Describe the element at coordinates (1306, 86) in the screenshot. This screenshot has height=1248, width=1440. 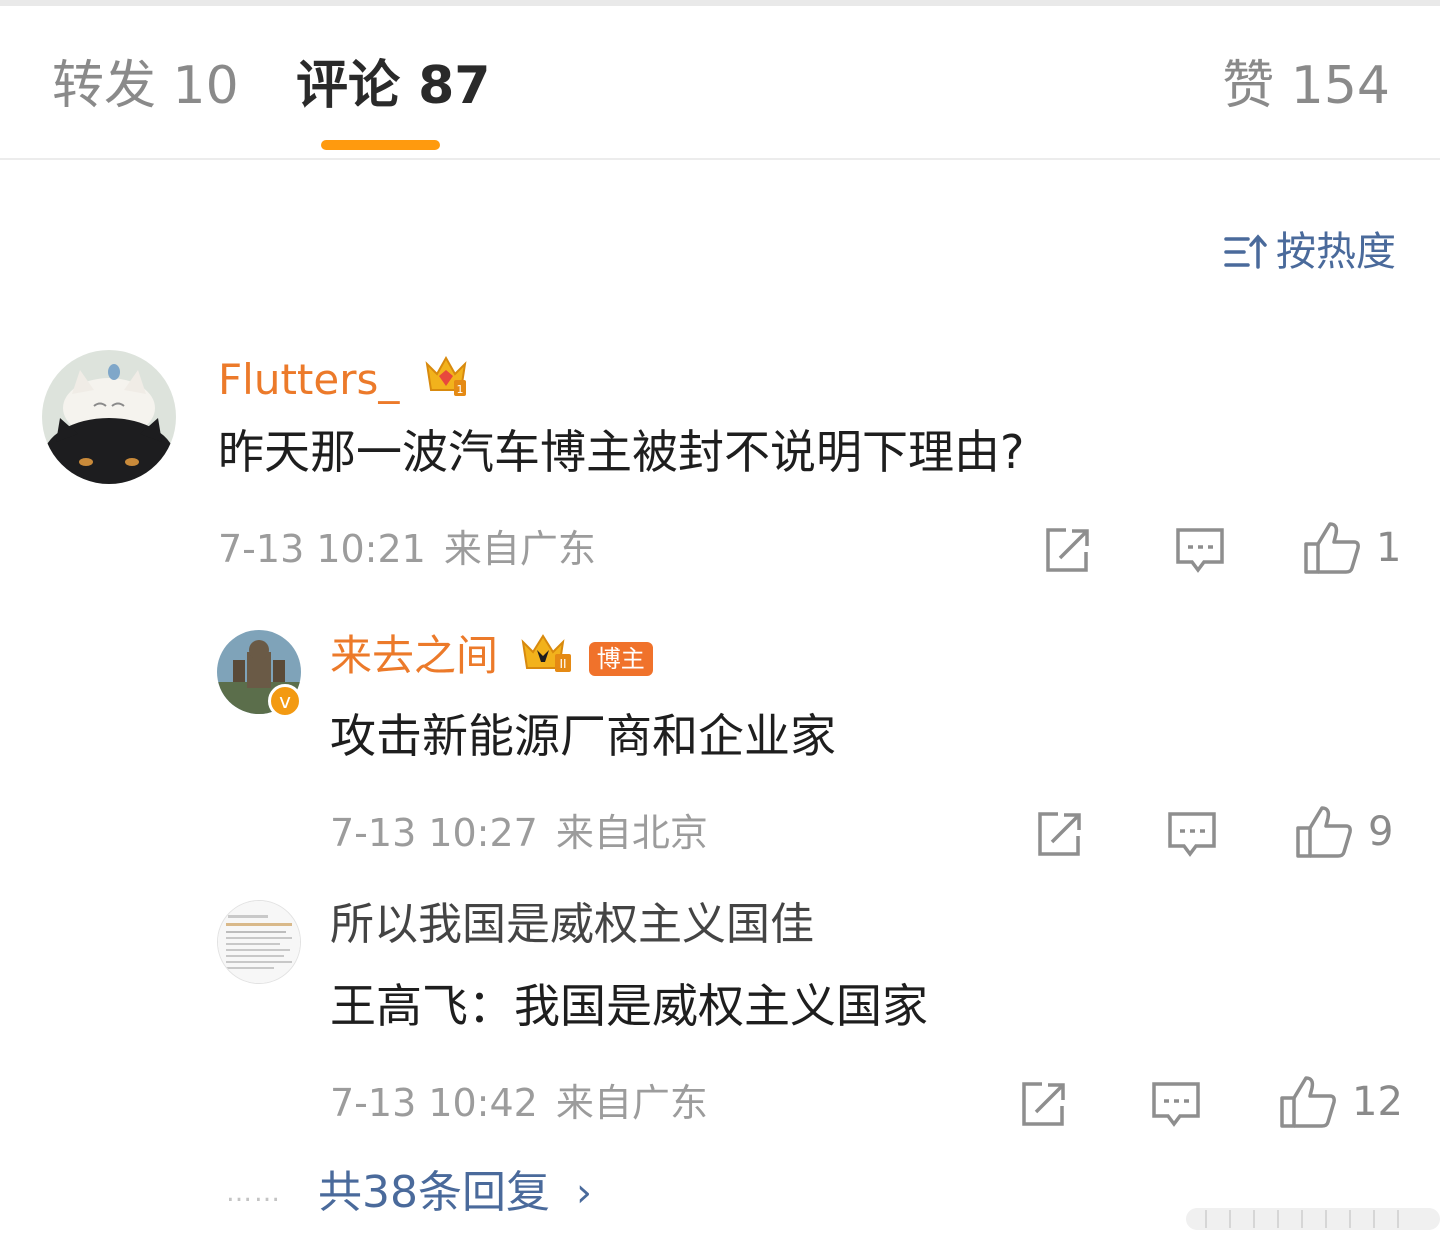
I see `tab-like: 赞 154` at that location.